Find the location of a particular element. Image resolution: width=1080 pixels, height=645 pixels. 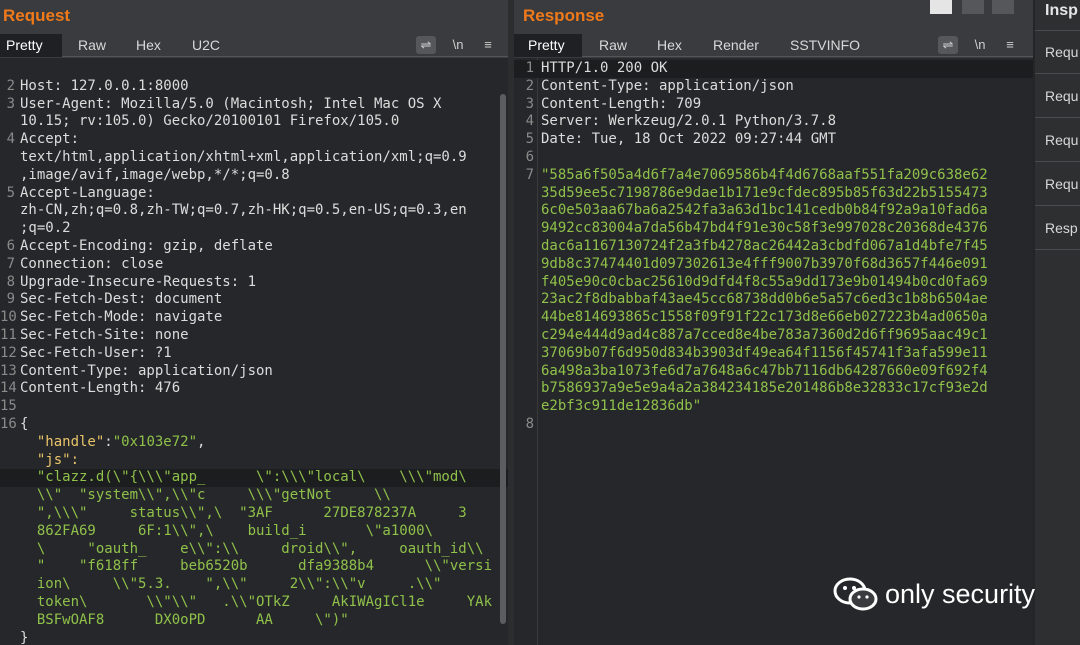

line-number: 2 is located at coordinates (529, 85).